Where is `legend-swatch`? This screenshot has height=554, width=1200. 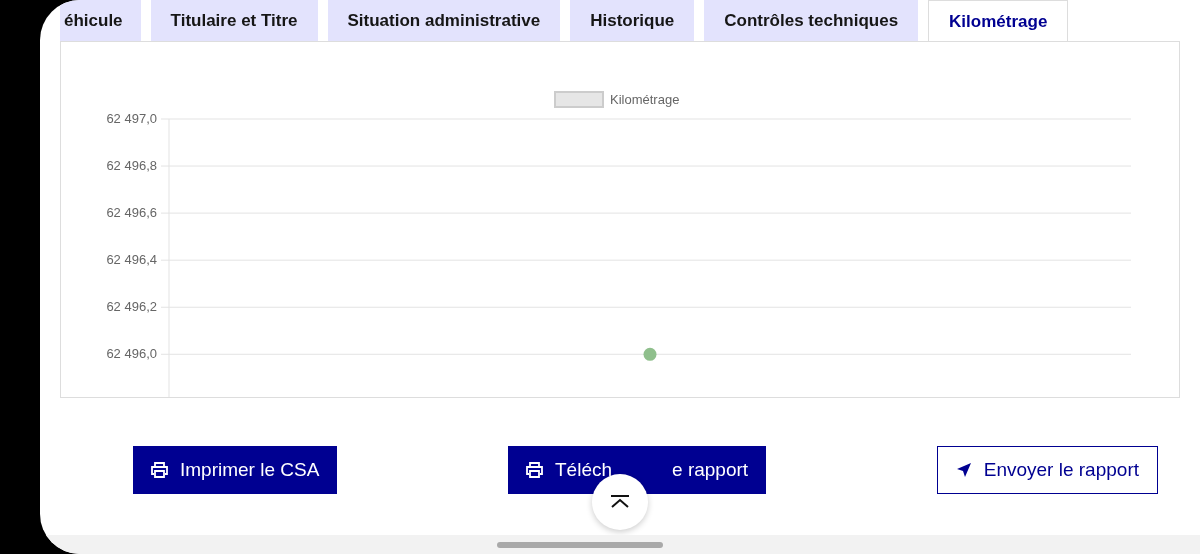
legend-swatch is located at coordinates (579, 99).